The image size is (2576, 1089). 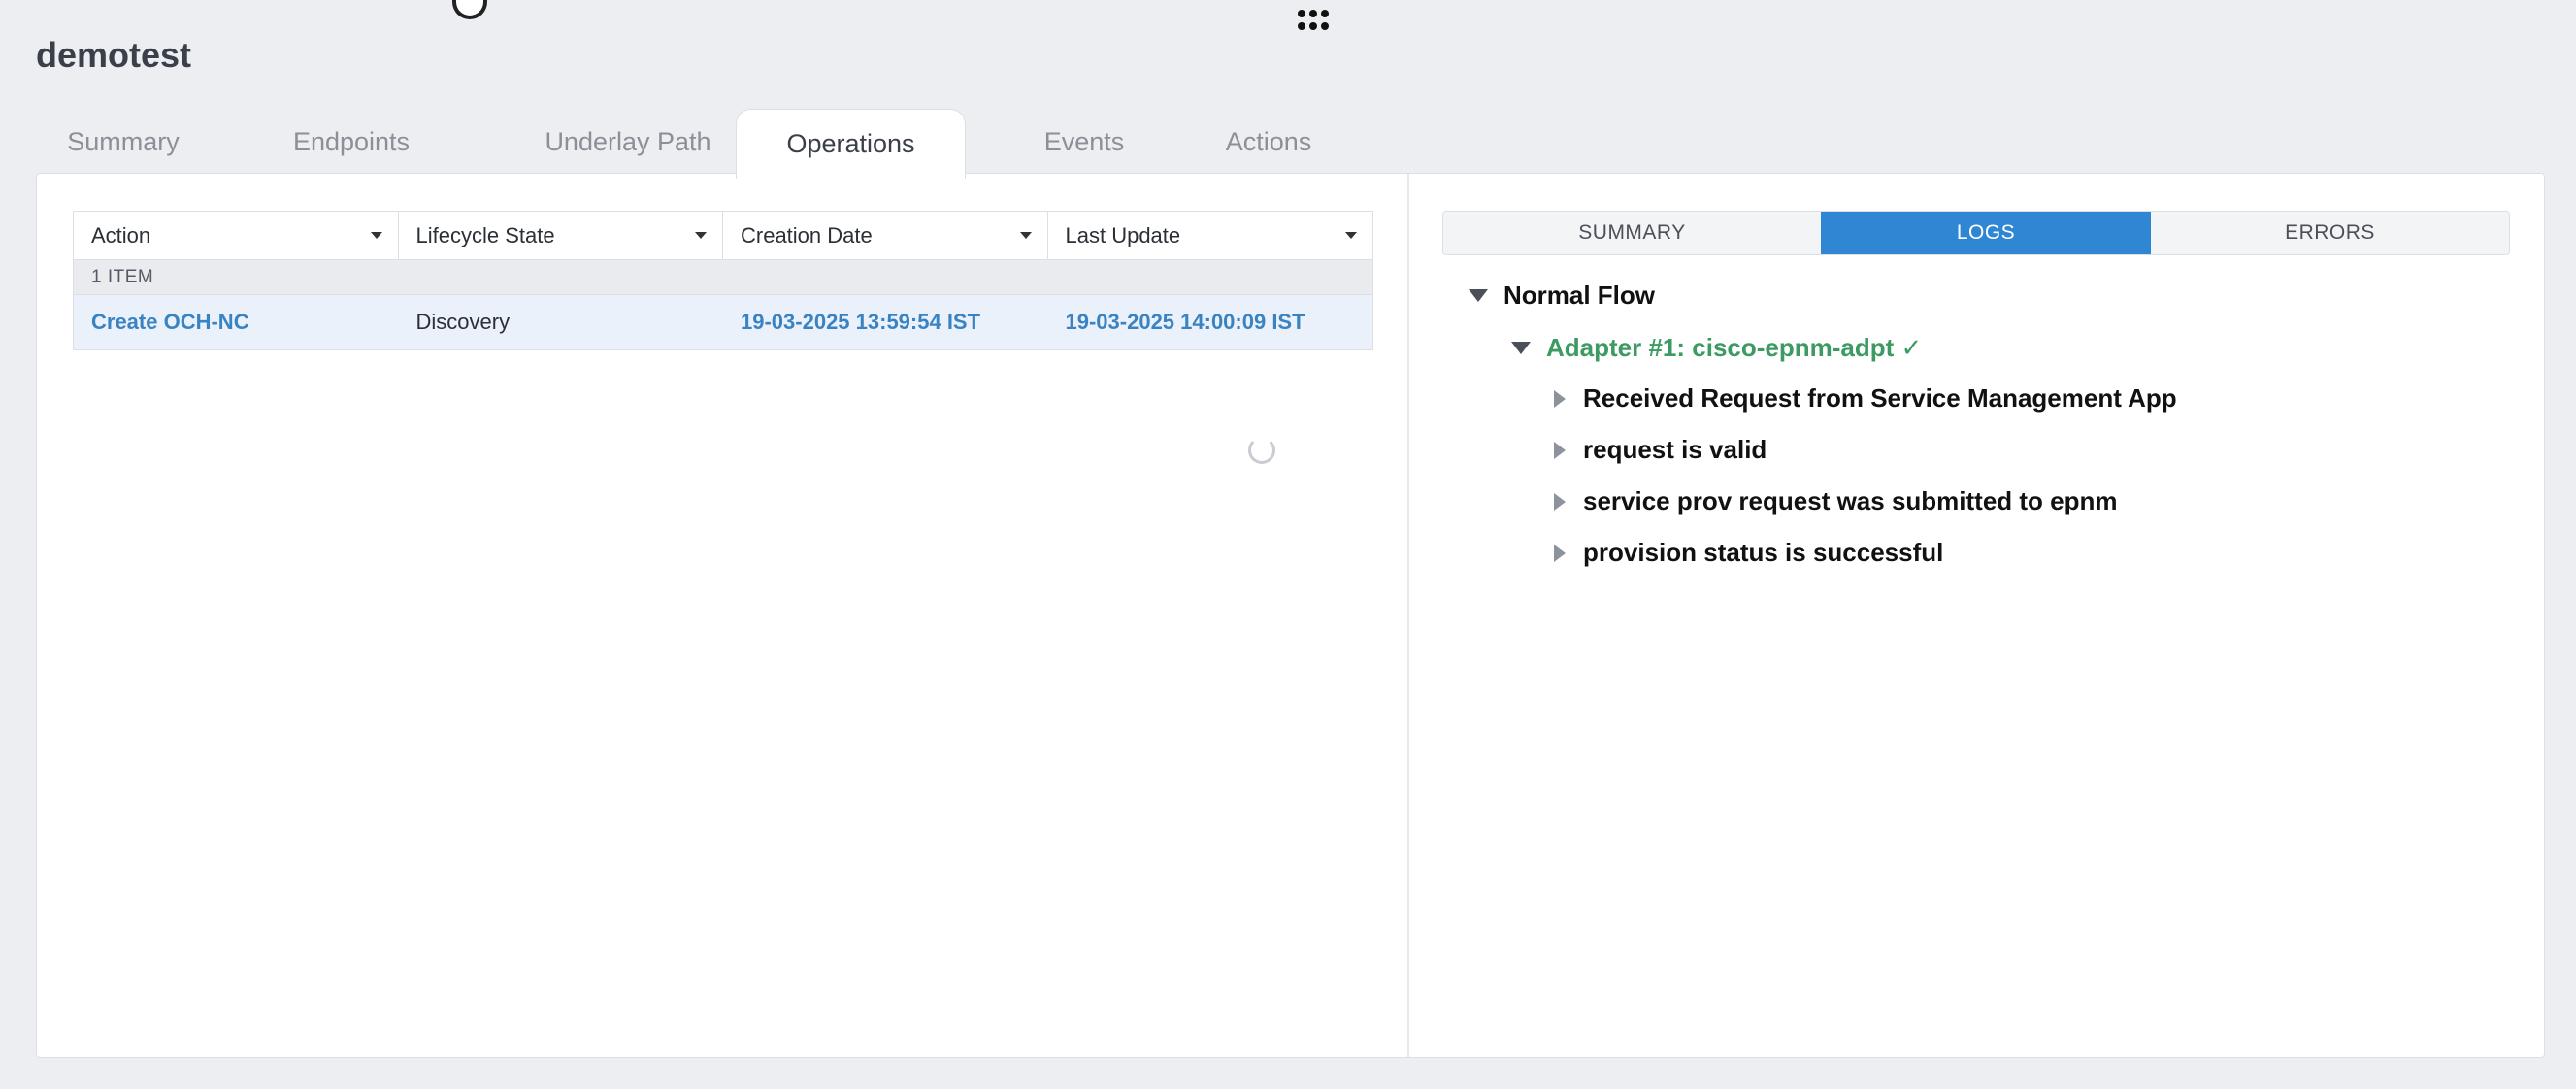 I want to click on column-label: Last Update, so click(x=1123, y=235).